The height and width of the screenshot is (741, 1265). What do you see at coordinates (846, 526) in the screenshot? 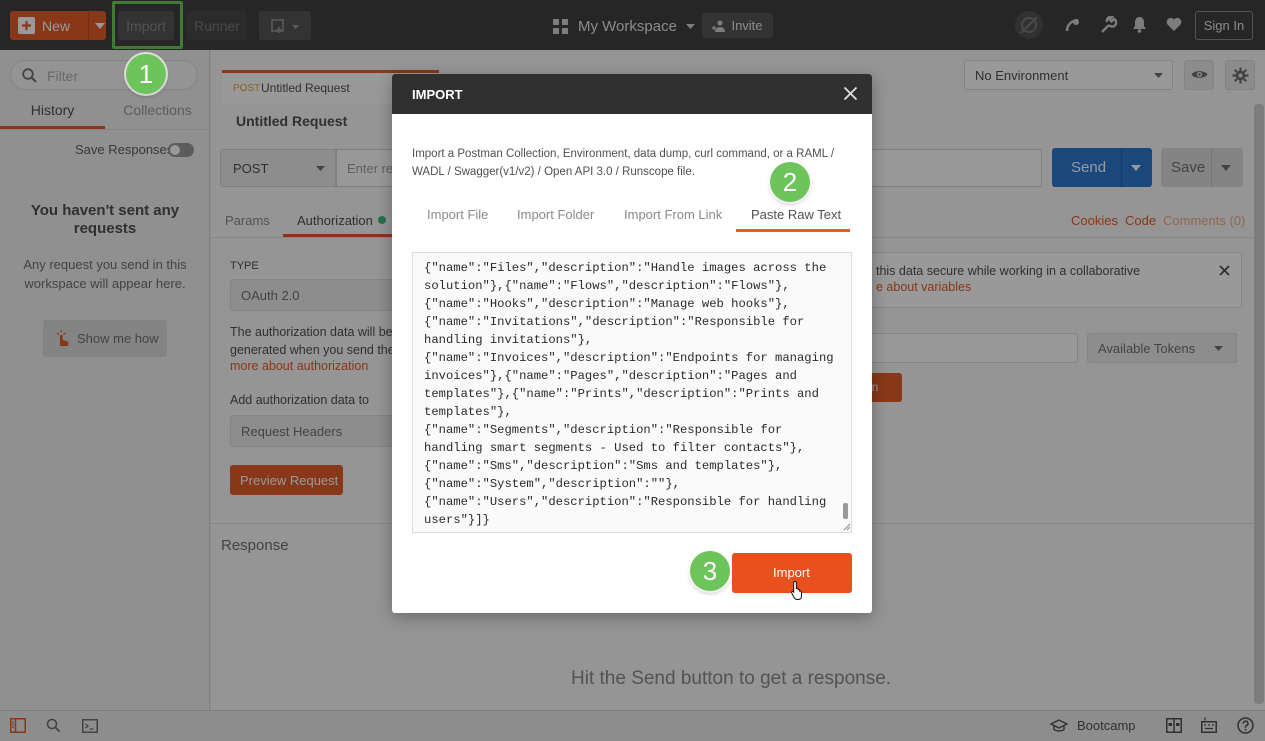
I see `resize-handle-icon` at bounding box center [846, 526].